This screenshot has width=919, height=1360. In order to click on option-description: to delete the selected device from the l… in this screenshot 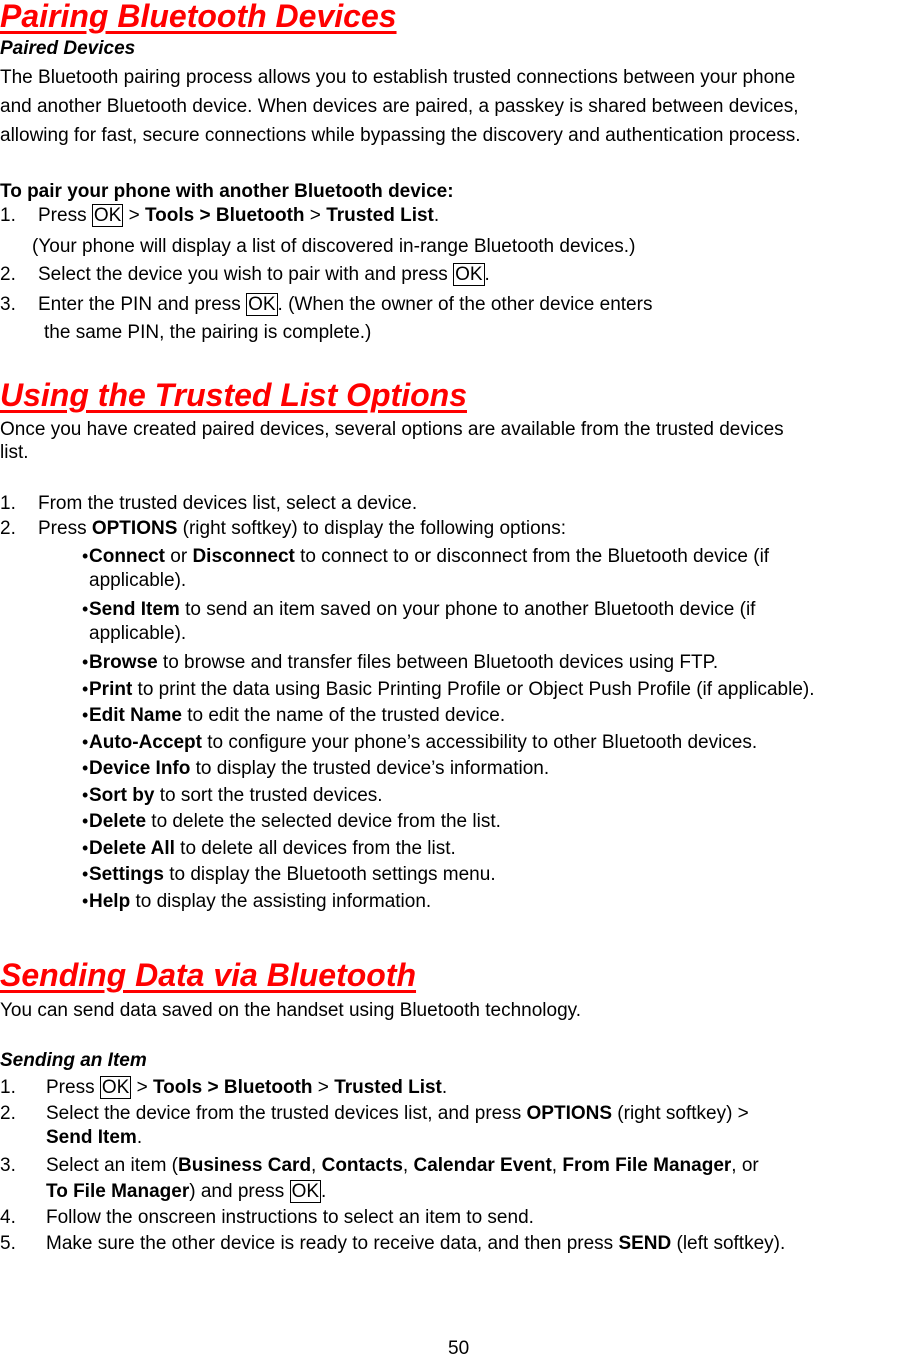, I will do `click(323, 821)`.